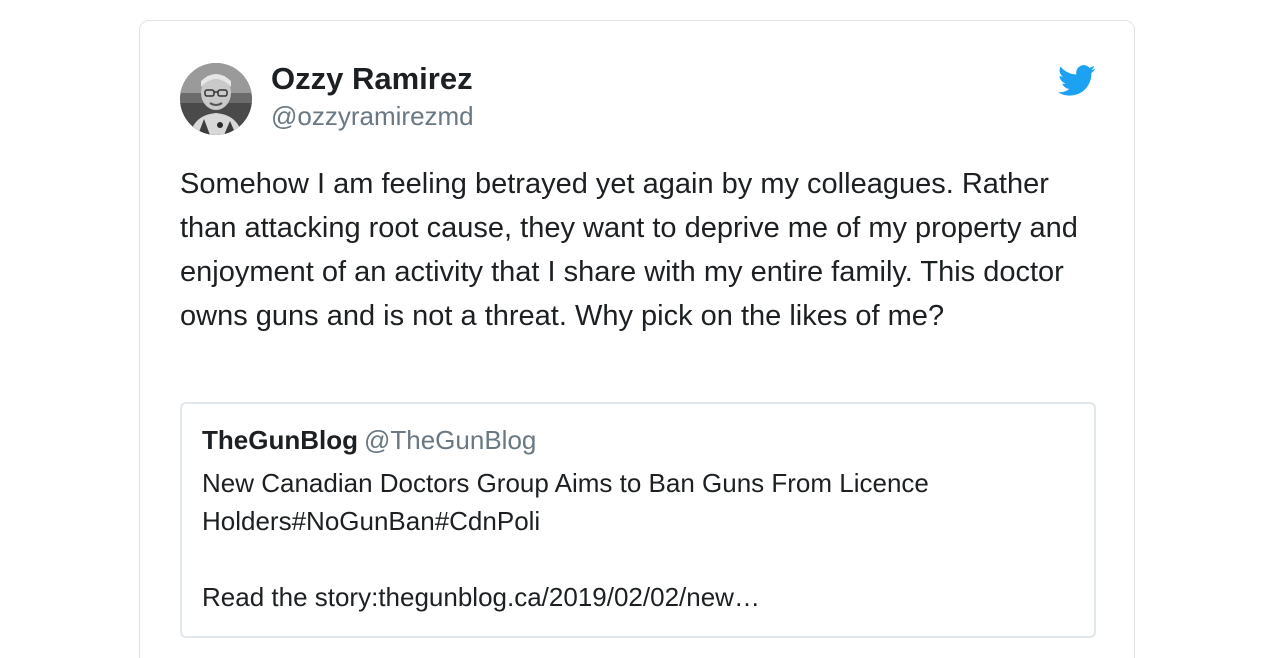 The image size is (1274, 658). I want to click on quoted-tweet-header: TheGunBlog @TheGunBlog, so click(369, 442).